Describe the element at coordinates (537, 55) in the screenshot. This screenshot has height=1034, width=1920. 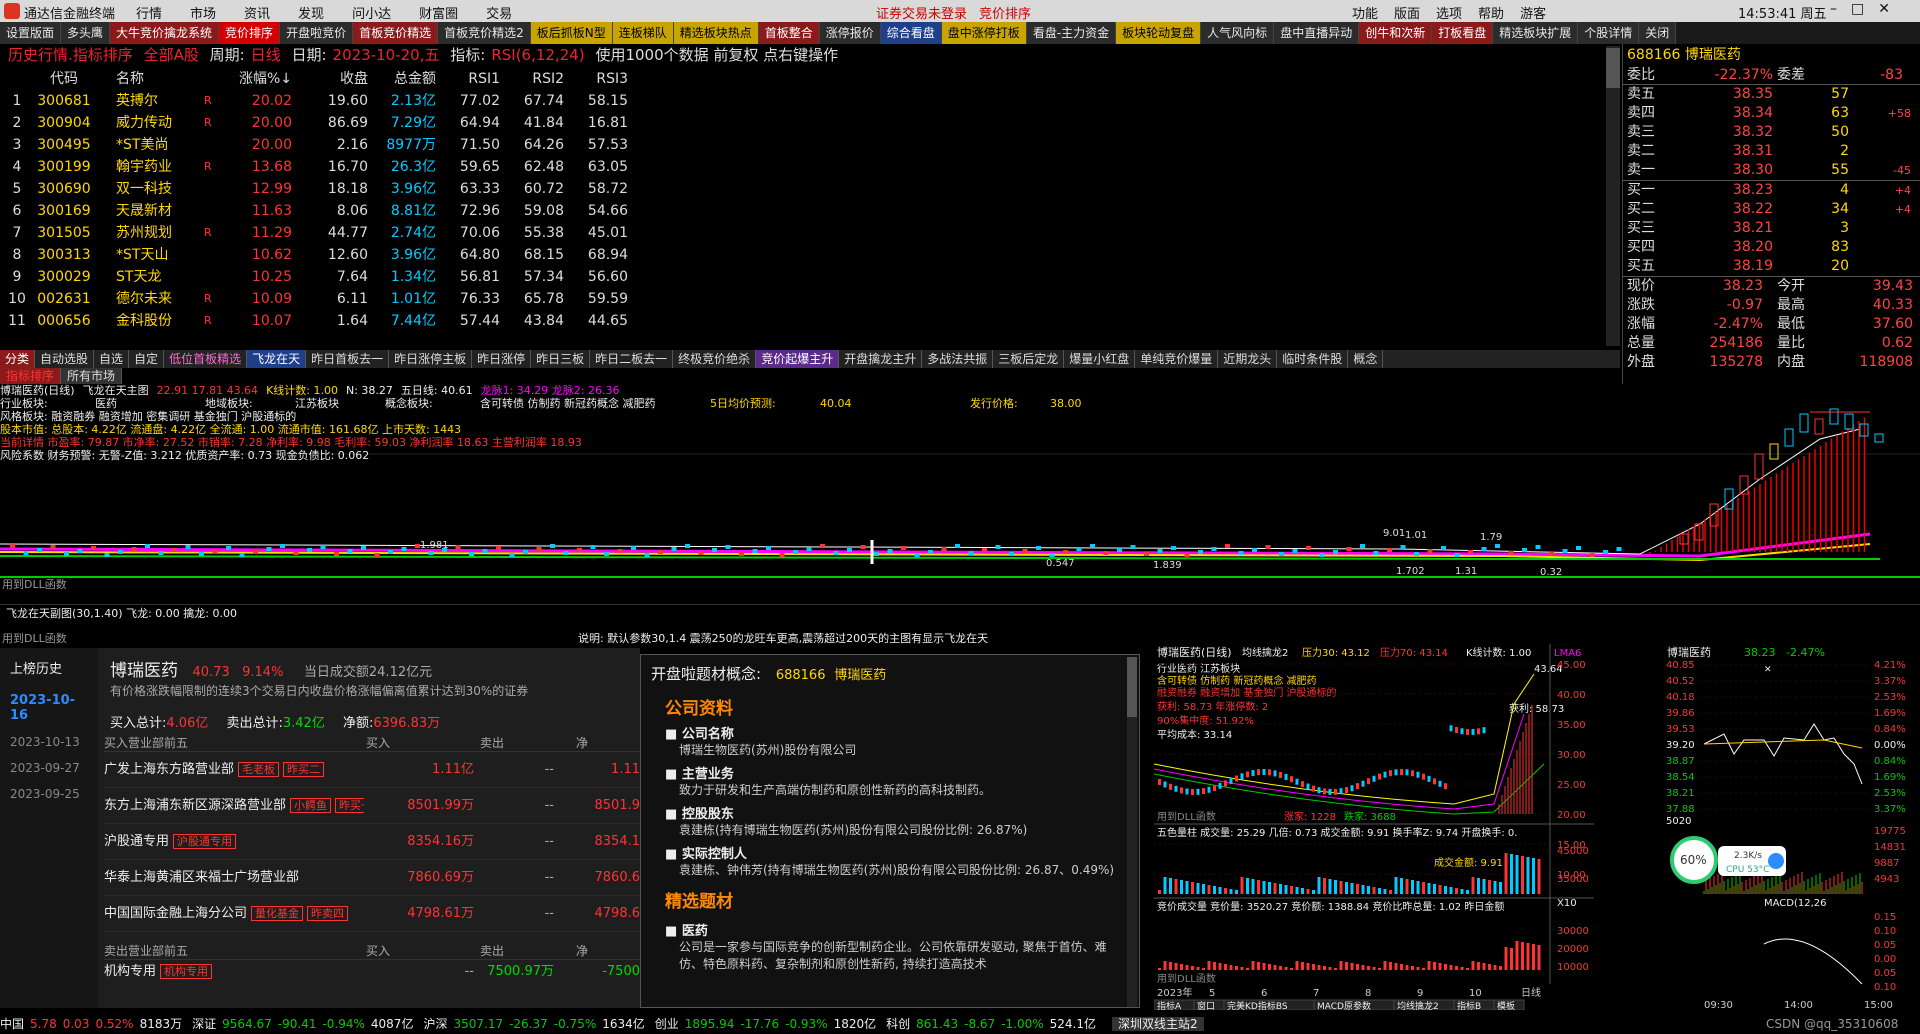
I see `indicator-value: RSI(6,12,24)` at that location.